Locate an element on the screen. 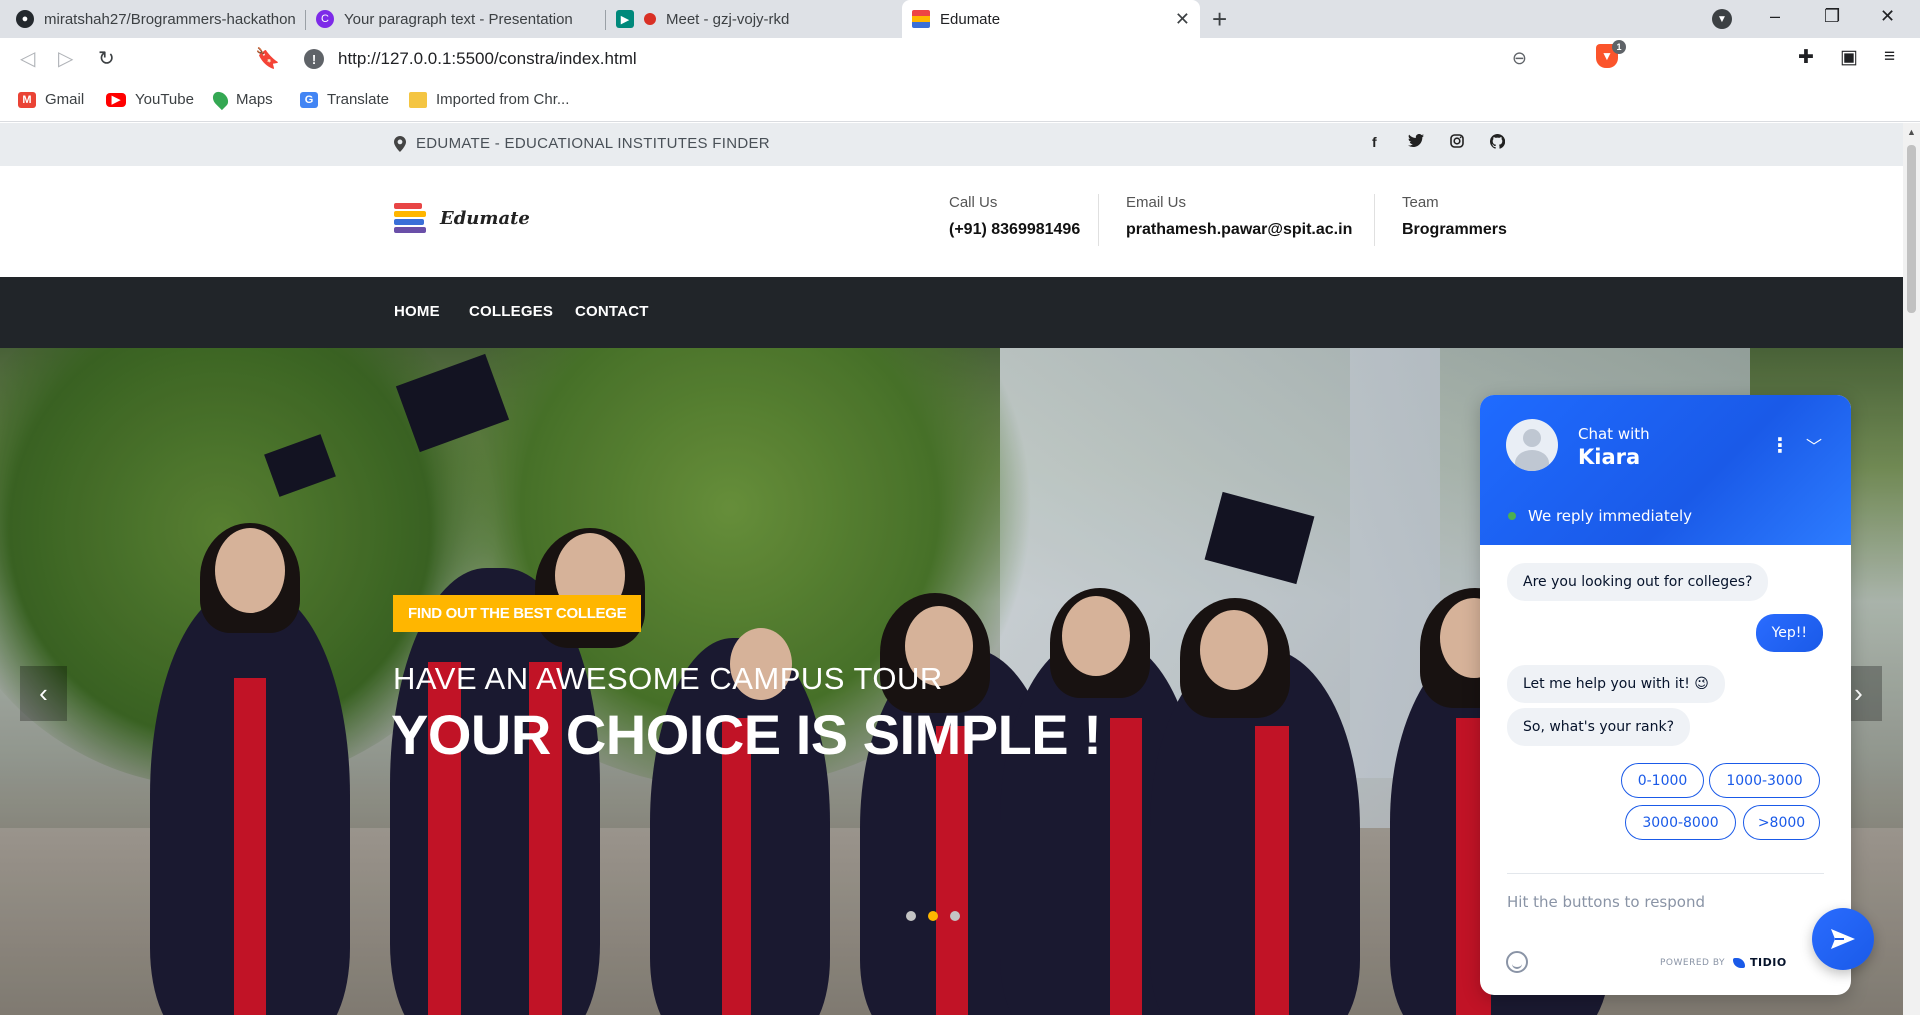 This screenshot has width=1920, height=1015. call-us-label: Call Us is located at coordinates (973, 202).